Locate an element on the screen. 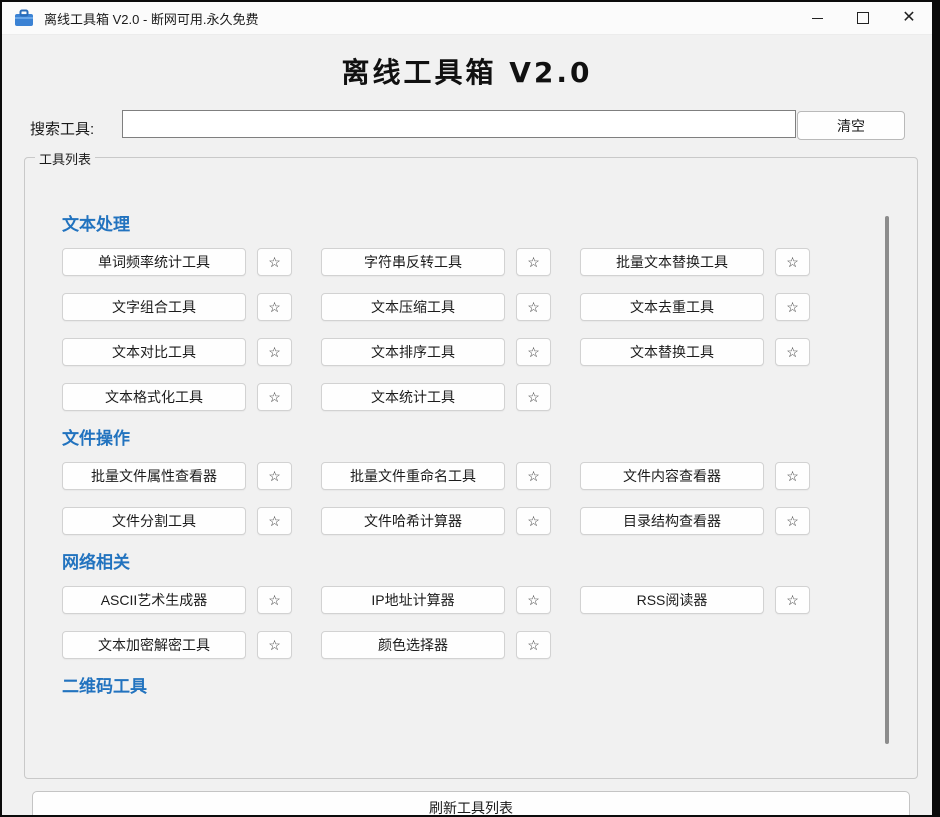 This screenshot has width=940, height=817. maximize-button is located at coordinates (863, 18).